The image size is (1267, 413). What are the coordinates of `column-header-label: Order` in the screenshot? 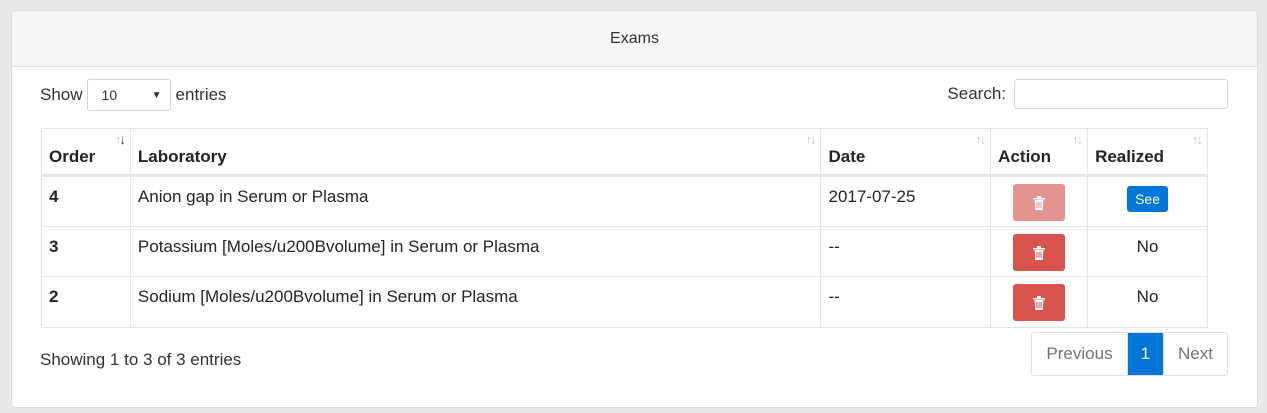 It's located at (72, 156).